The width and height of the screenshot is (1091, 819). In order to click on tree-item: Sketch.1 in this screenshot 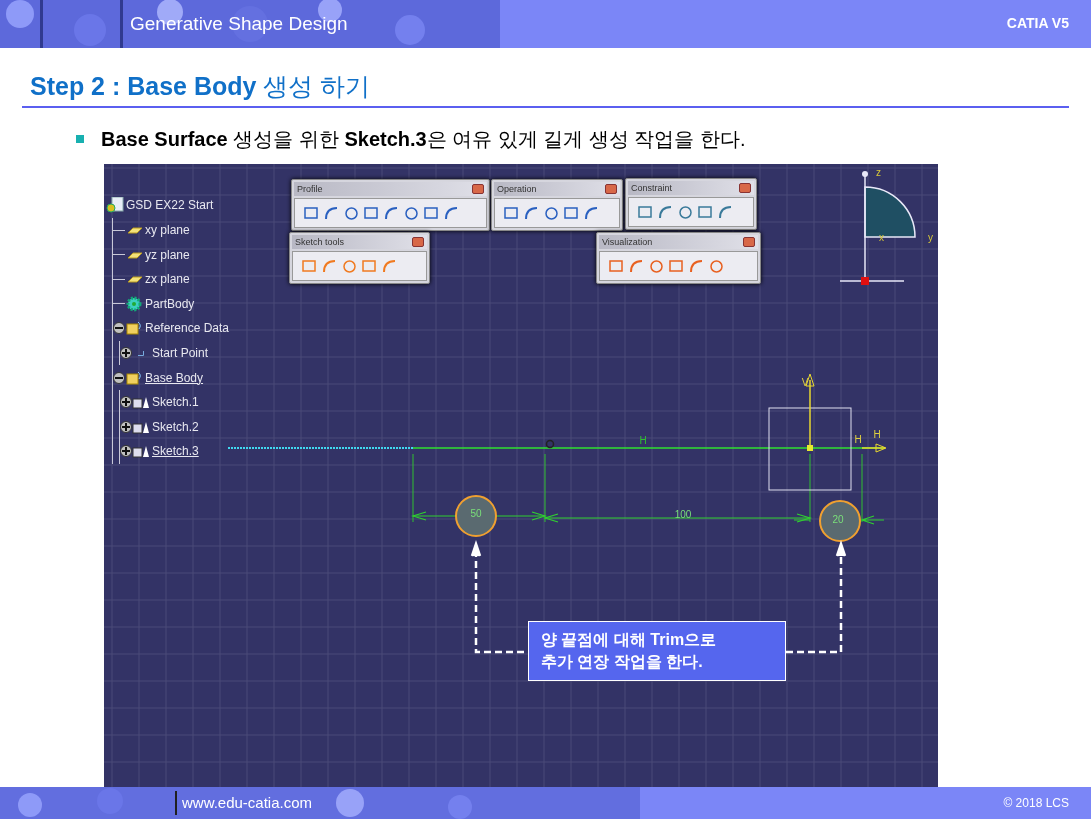, I will do `click(175, 402)`.